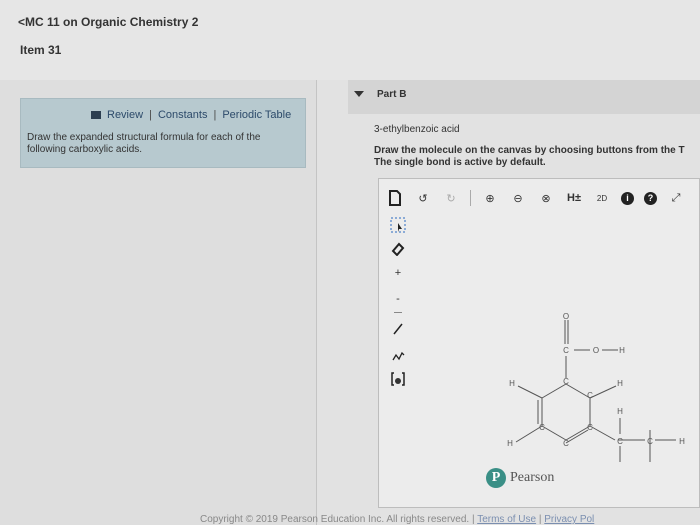 The height and width of the screenshot is (525, 700). I want to click on collapse-caret-icon, so click(359, 94).